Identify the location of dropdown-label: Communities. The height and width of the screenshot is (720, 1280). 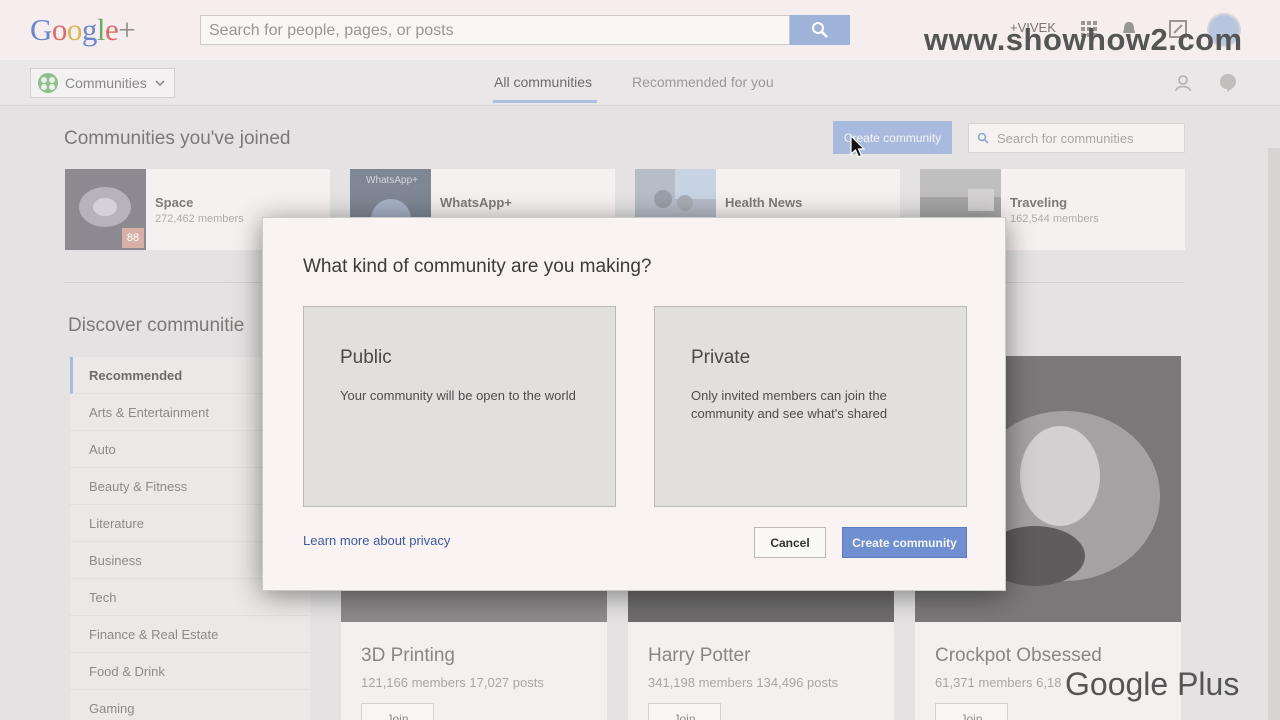
(106, 83).